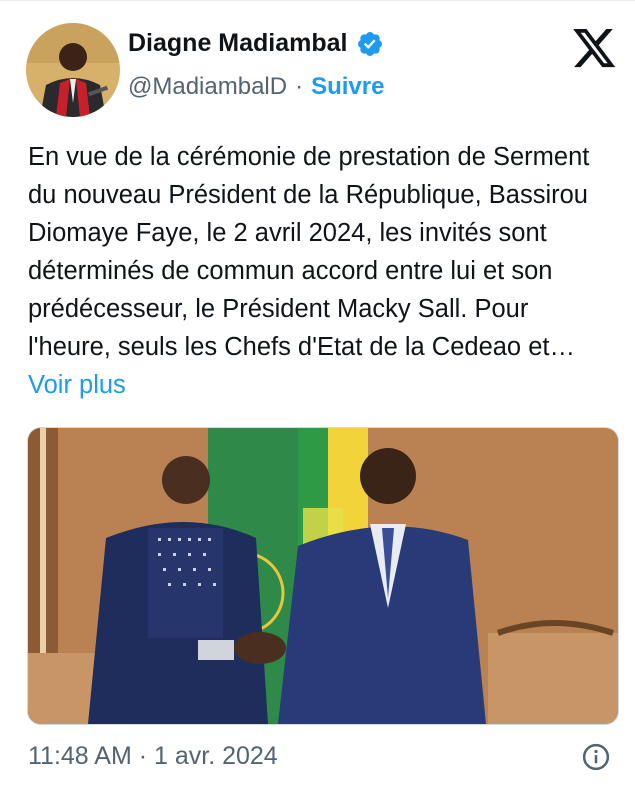  Describe the element at coordinates (347, 87) in the screenshot. I see `follow-button: Suivre` at that location.